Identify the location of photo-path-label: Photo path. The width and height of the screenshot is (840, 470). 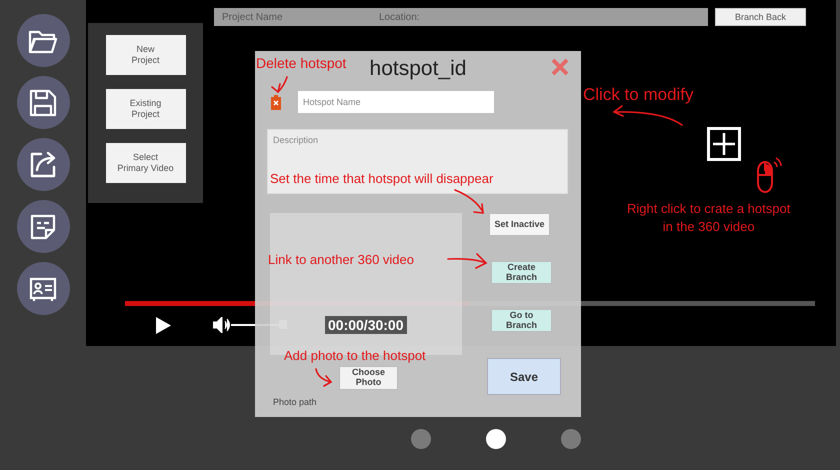
(295, 402).